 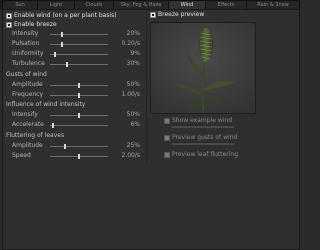 I want to click on preview-leaf-checkbox, so click(x=167, y=155).